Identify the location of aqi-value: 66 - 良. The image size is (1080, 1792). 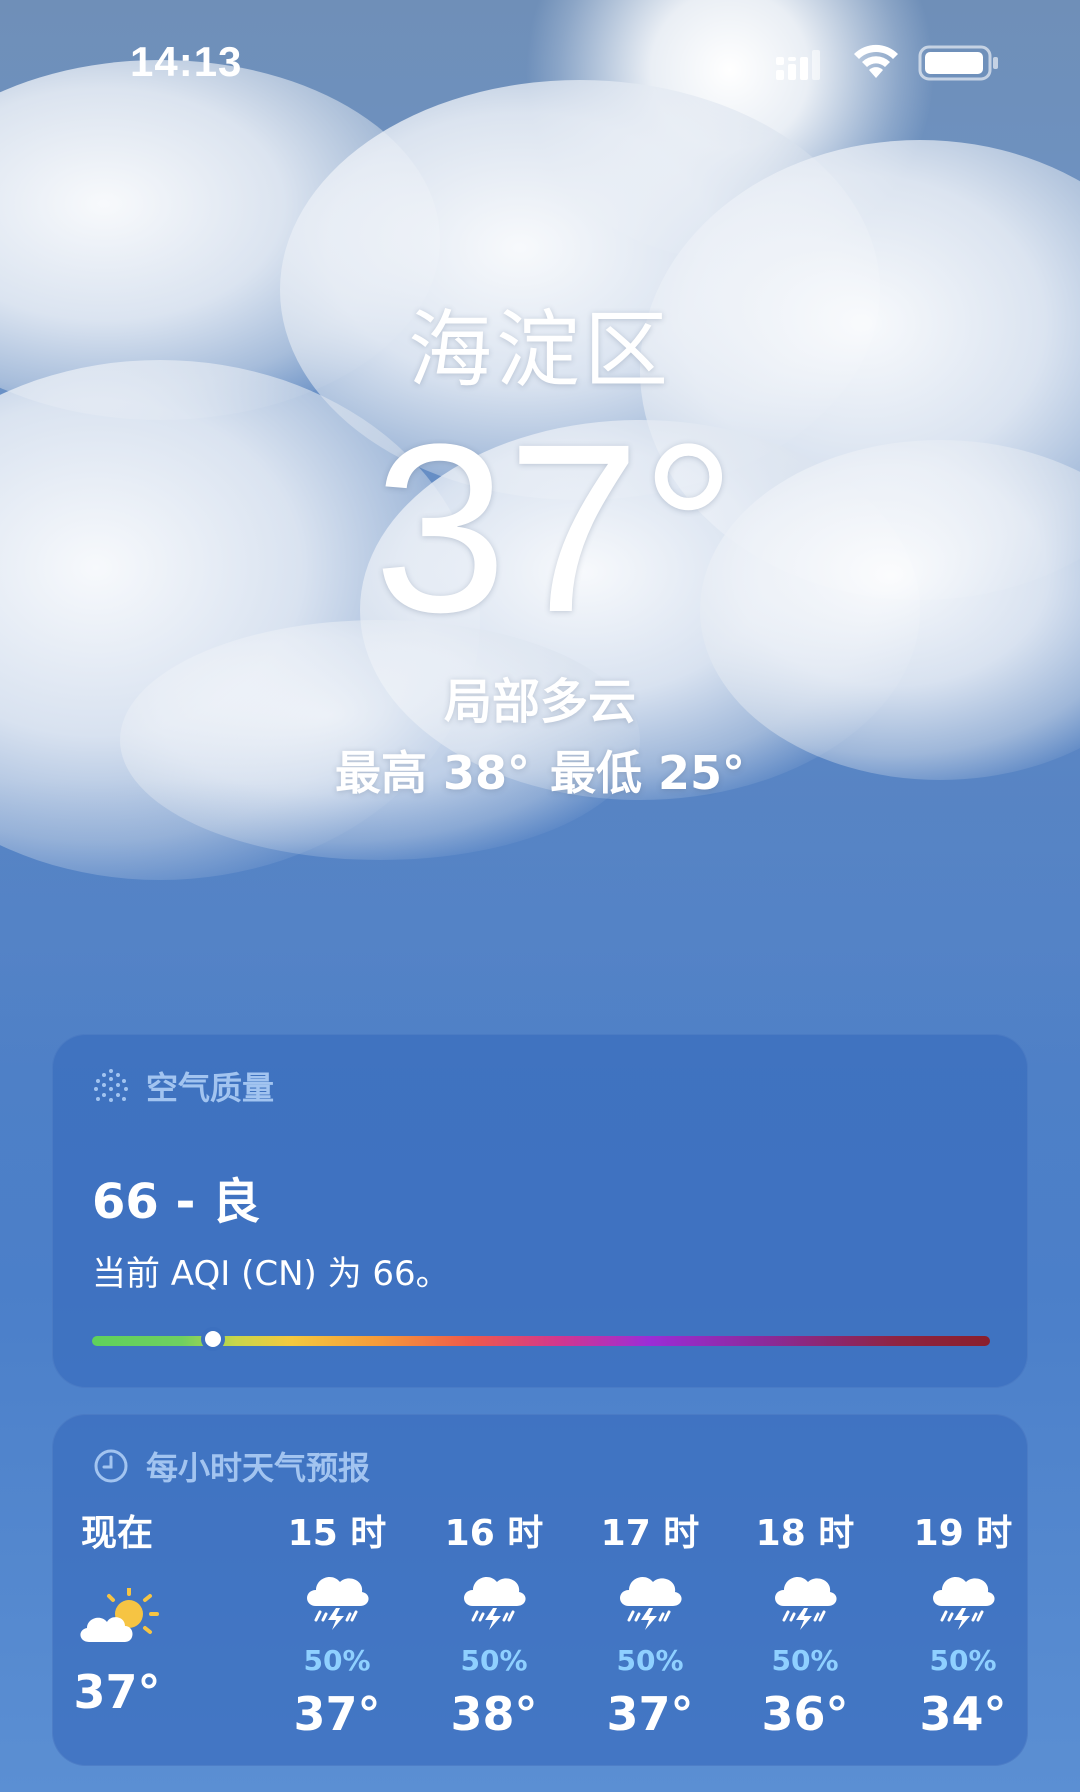
(176, 1202).